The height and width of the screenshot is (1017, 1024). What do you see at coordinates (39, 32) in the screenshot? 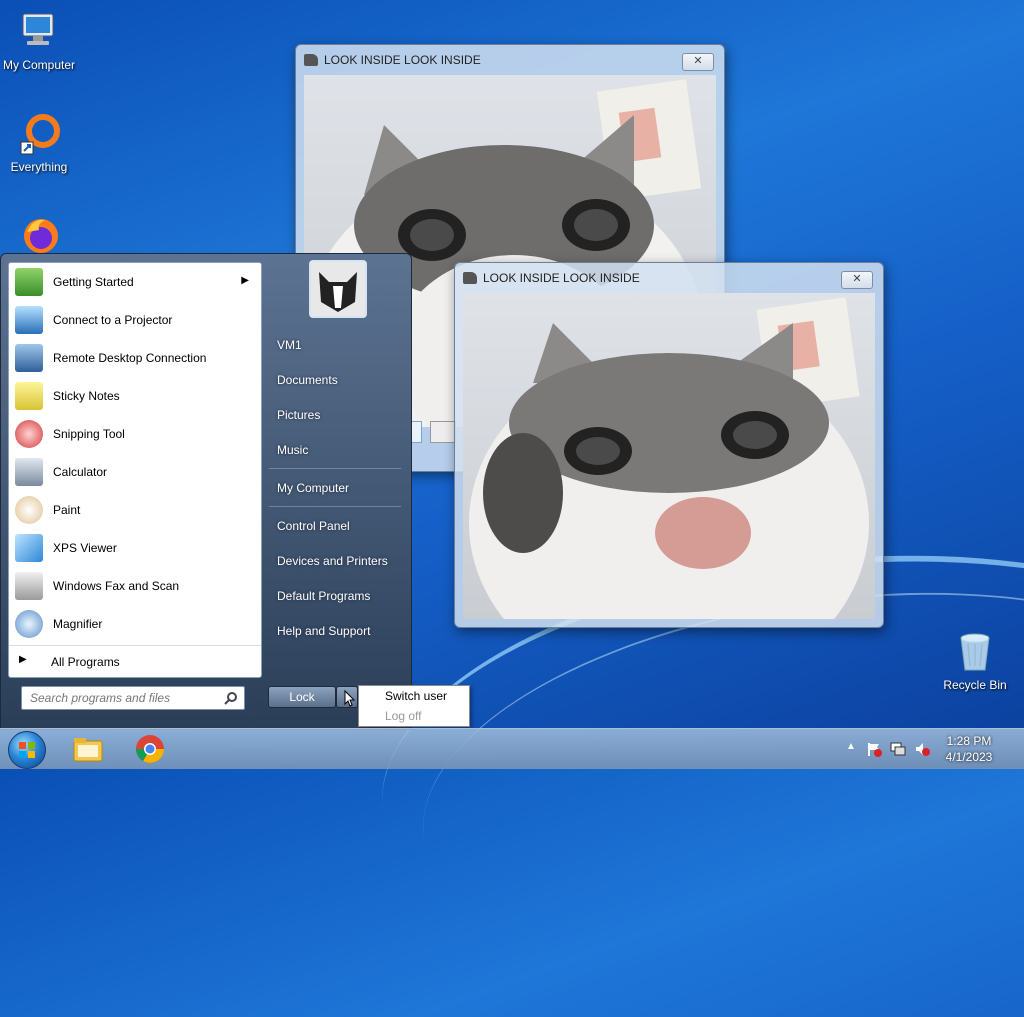
I see `computer-icon` at bounding box center [39, 32].